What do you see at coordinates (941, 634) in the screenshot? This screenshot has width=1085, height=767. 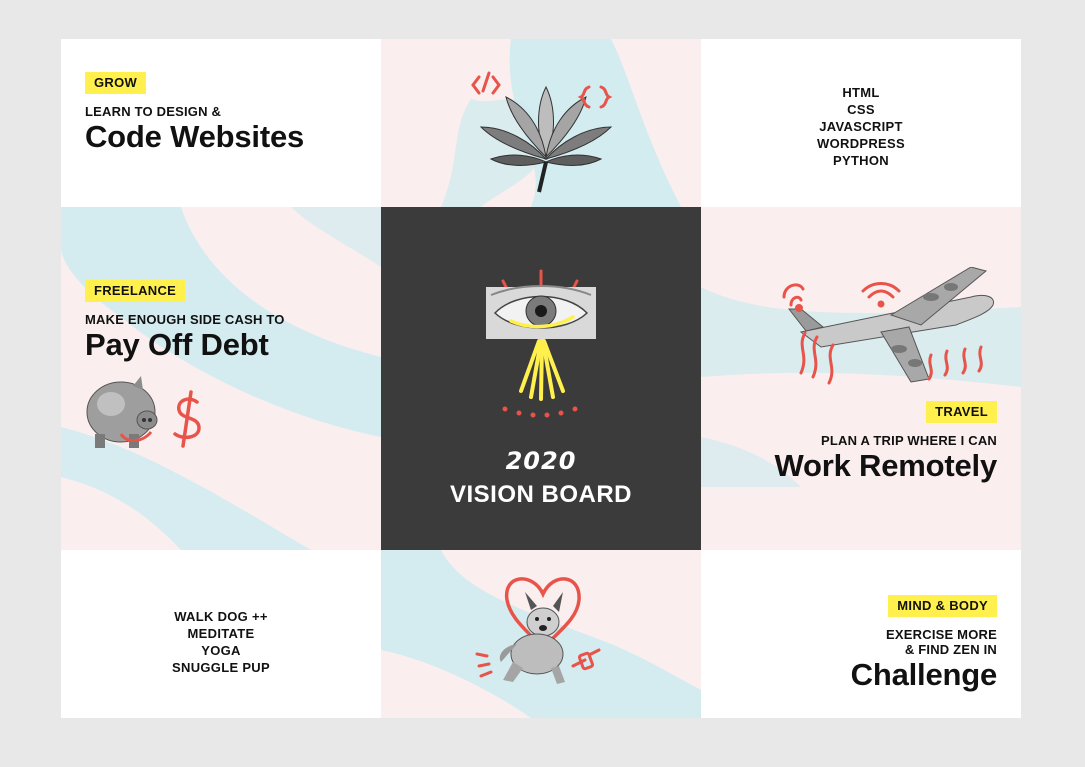 I see `mind-body-kicker-line1: EXERCISE MORE` at bounding box center [941, 634].